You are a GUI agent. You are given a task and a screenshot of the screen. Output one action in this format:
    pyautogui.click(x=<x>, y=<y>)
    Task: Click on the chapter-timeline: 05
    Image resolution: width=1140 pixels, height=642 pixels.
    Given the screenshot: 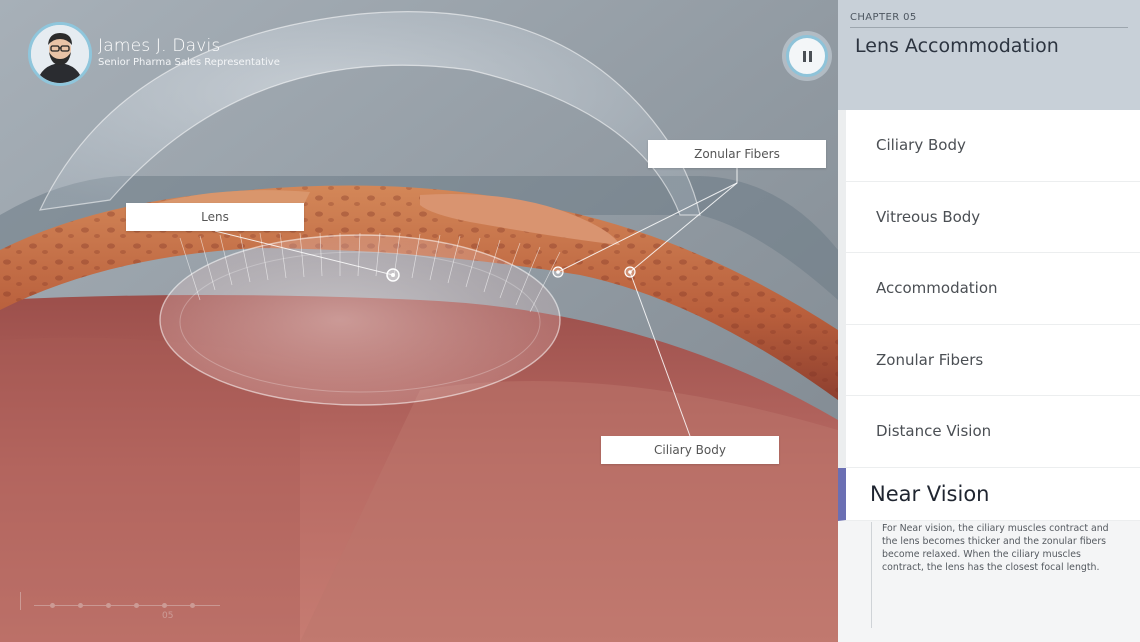 What is the action you would take?
    pyautogui.click(x=125, y=607)
    